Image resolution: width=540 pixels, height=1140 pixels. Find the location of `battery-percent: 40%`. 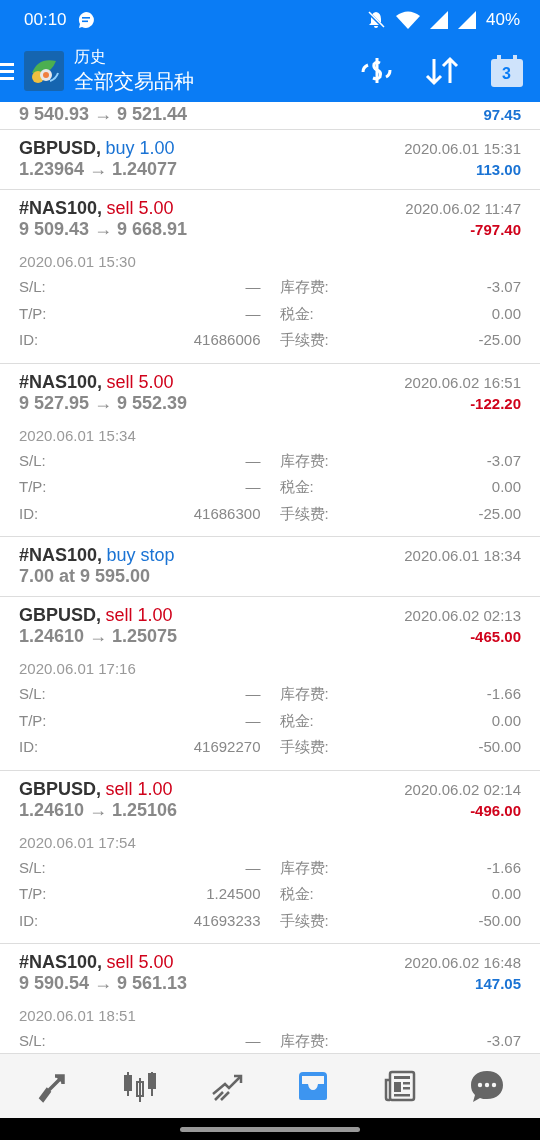

battery-percent: 40% is located at coordinates (502, 20).